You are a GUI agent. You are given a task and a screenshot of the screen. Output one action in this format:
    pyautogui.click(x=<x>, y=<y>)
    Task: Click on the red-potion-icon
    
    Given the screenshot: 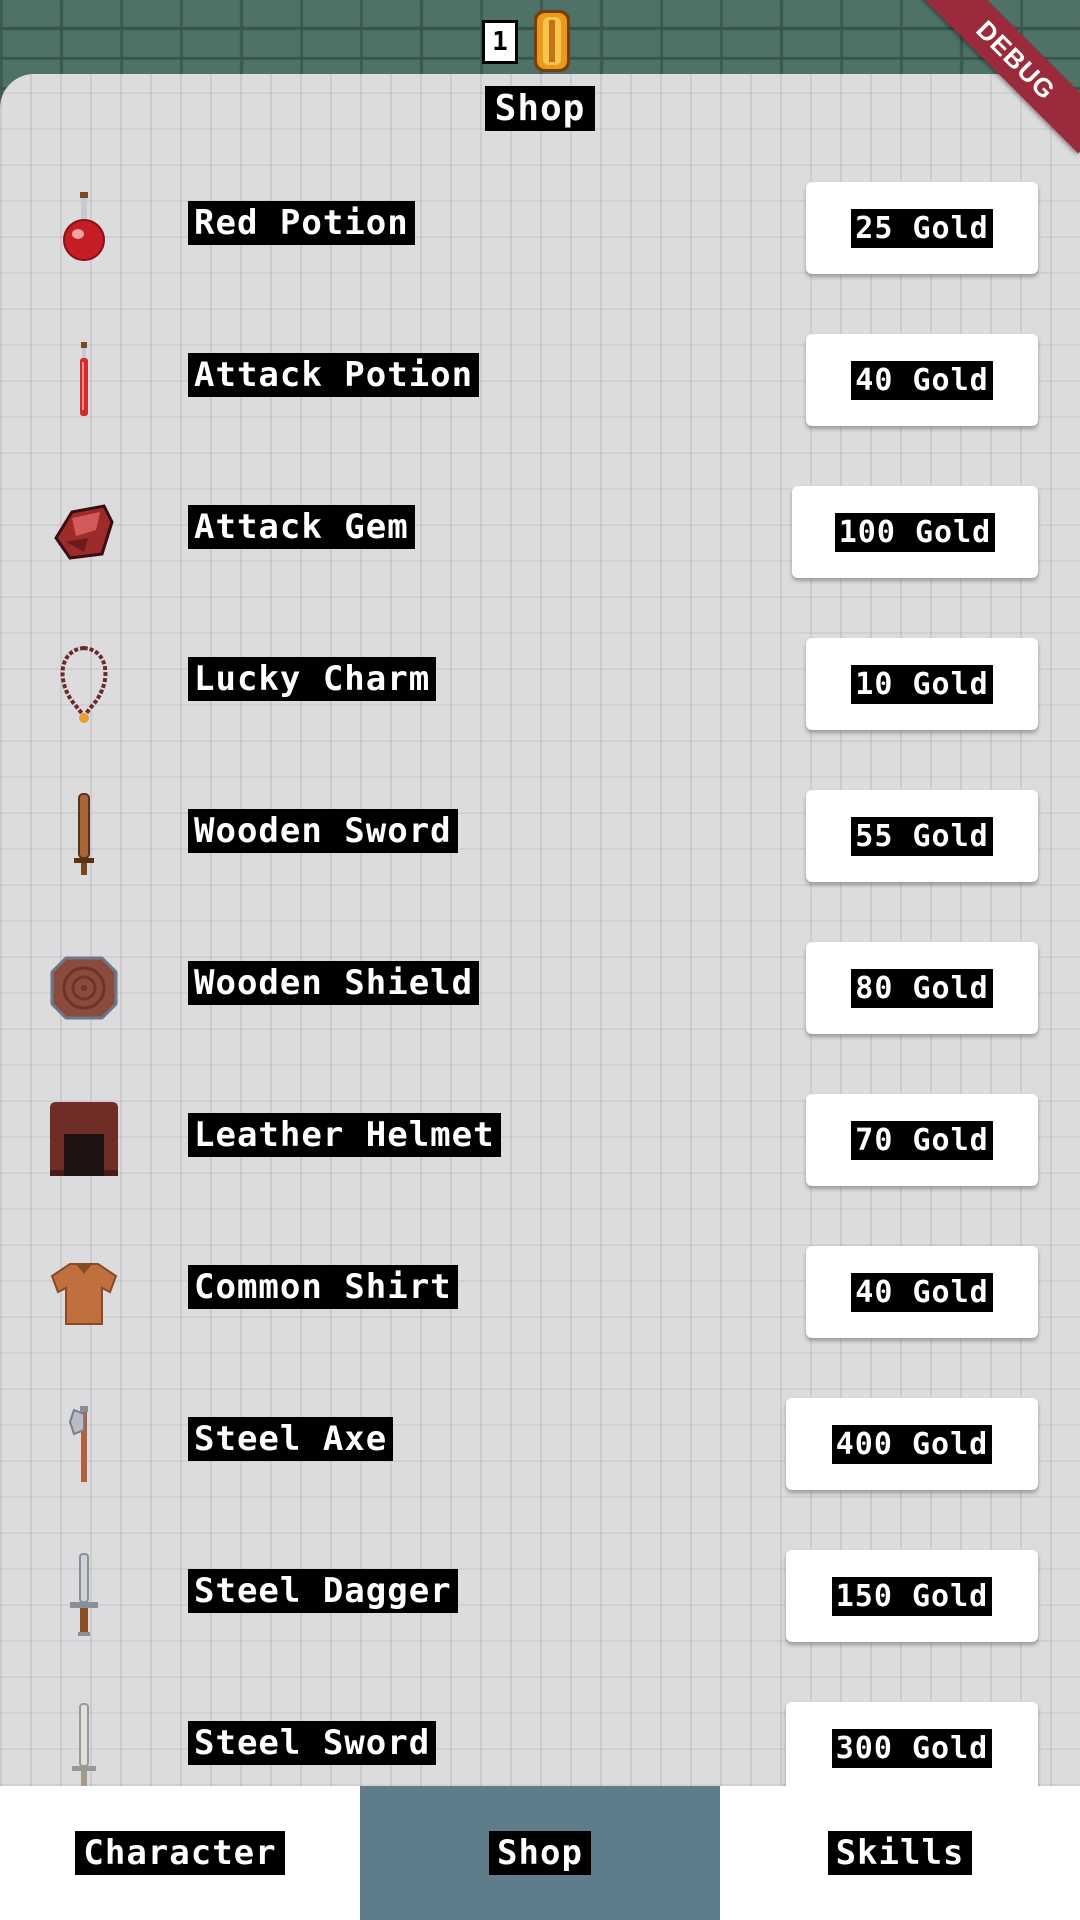 What is the action you would take?
    pyautogui.click(x=84, y=226)
    